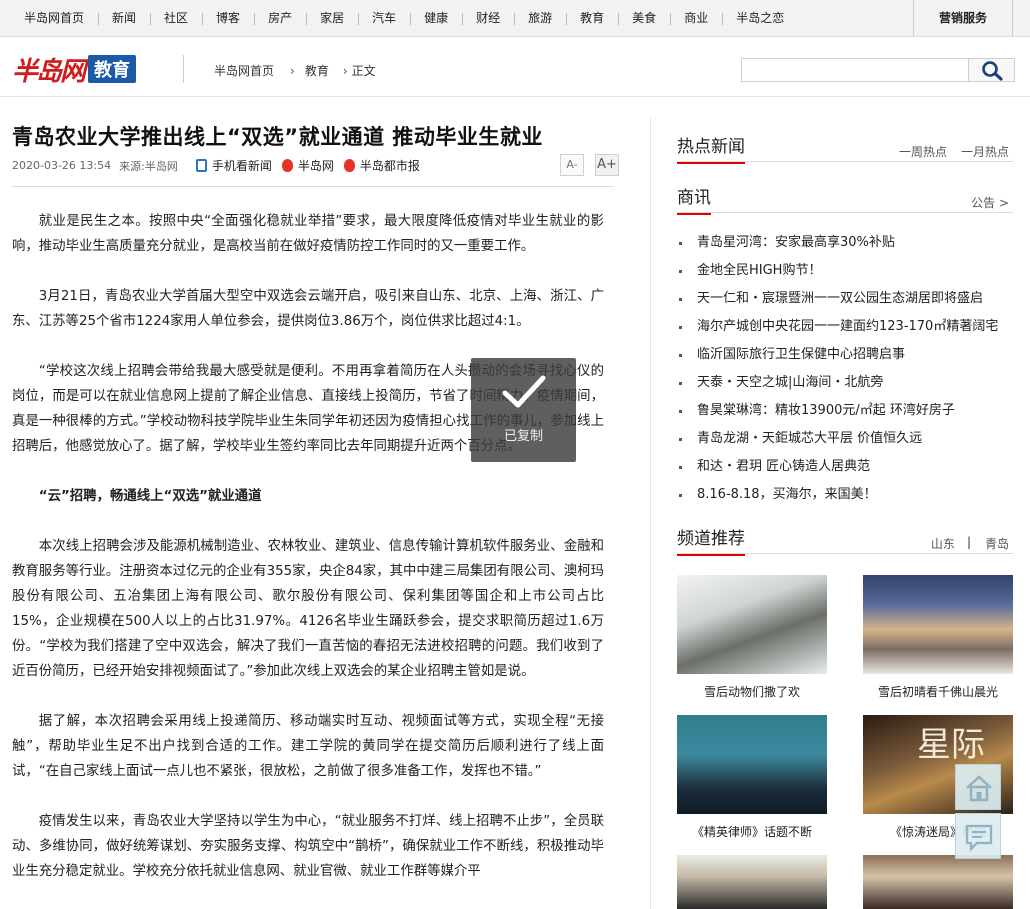 This screenshot has height=909, width=1030. Describe the element at coordinates (148, 166) in the screenshot. I see `article-source: 来源:半岛网` at that location.